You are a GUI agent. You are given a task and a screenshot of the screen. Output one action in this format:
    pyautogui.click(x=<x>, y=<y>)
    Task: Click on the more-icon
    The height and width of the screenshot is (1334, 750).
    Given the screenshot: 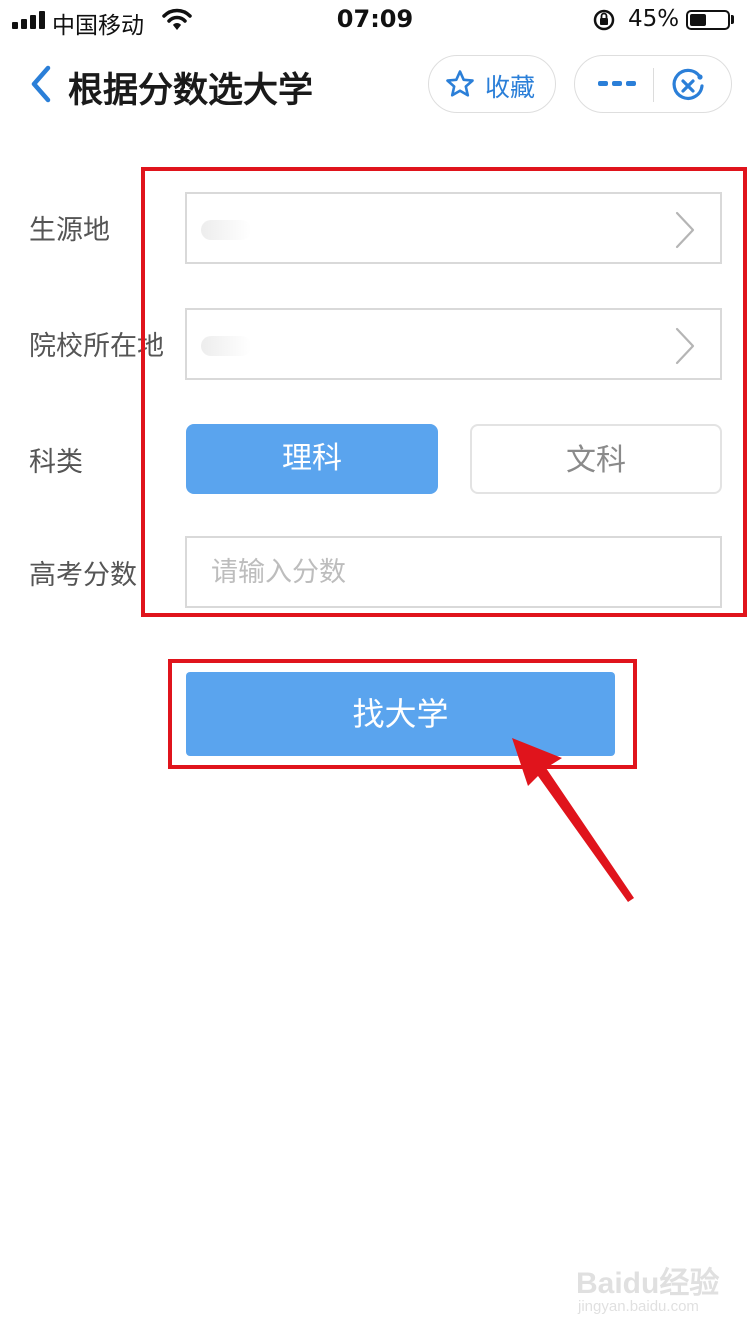 What is the action you would take?
    pyautogui.click(x=617, y=84)
    